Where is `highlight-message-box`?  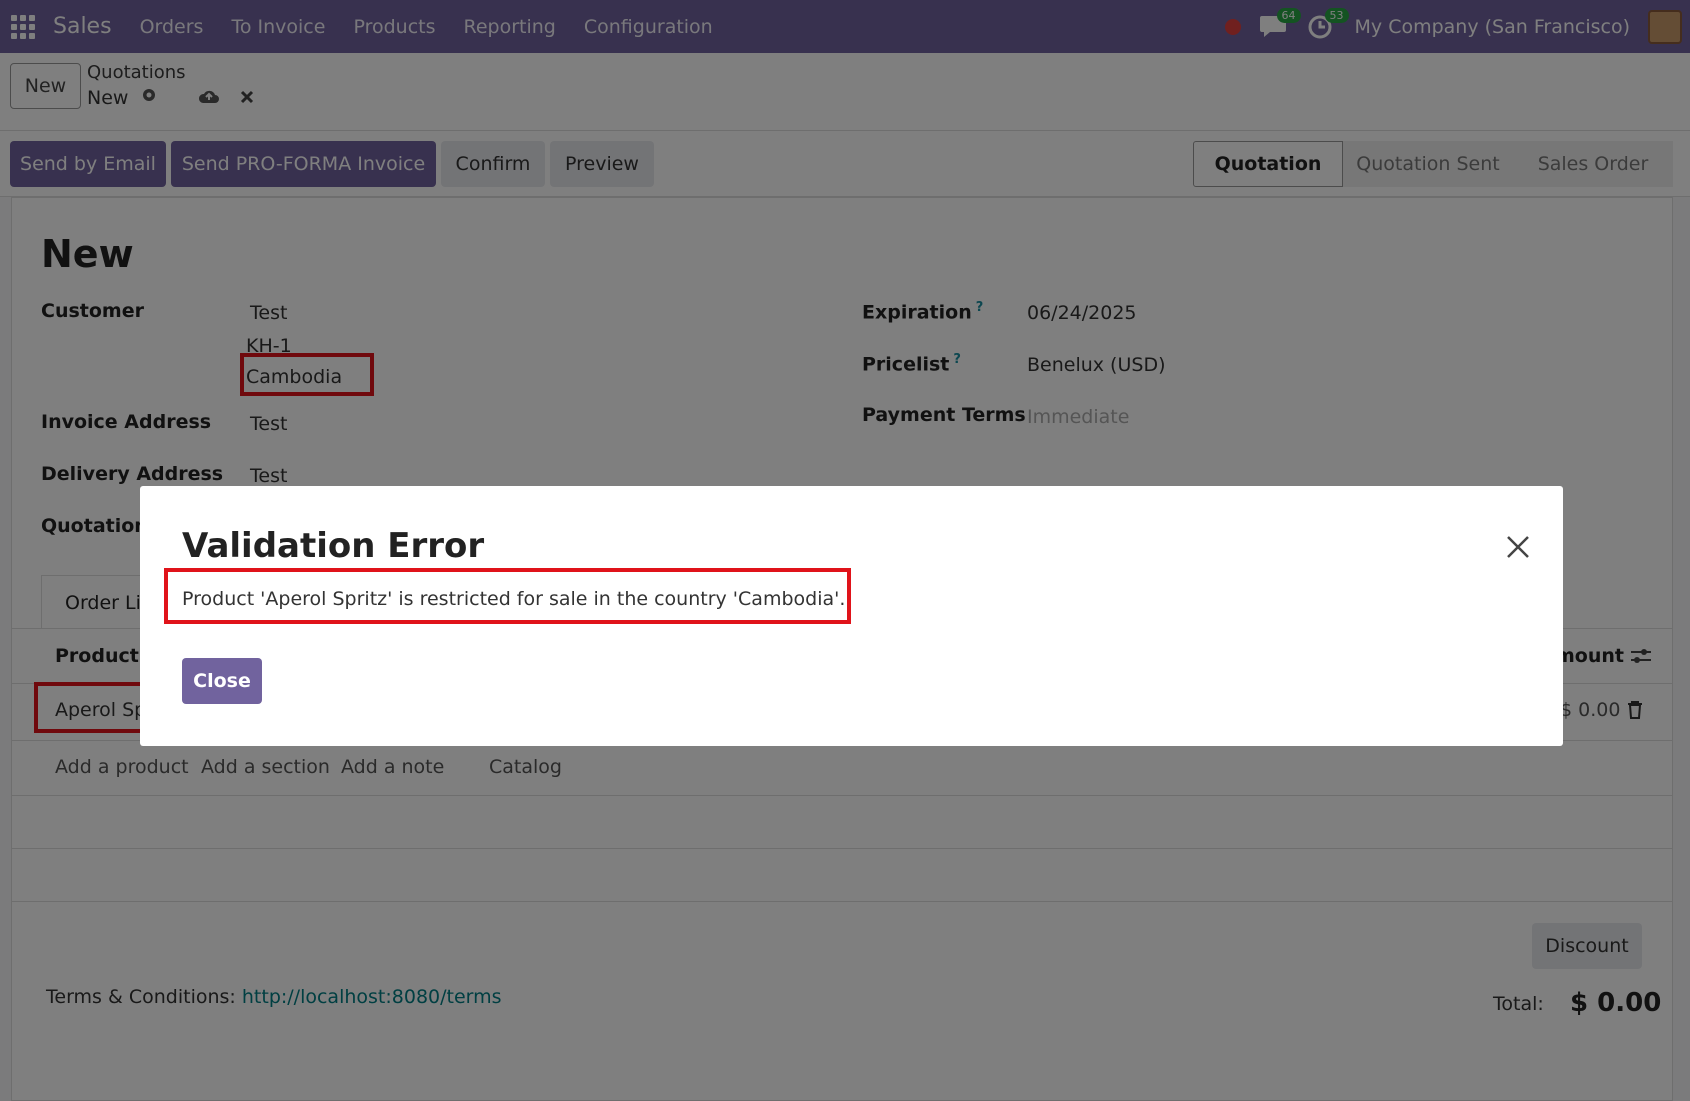
highlight-message-box is located at coordinates (507, 596).